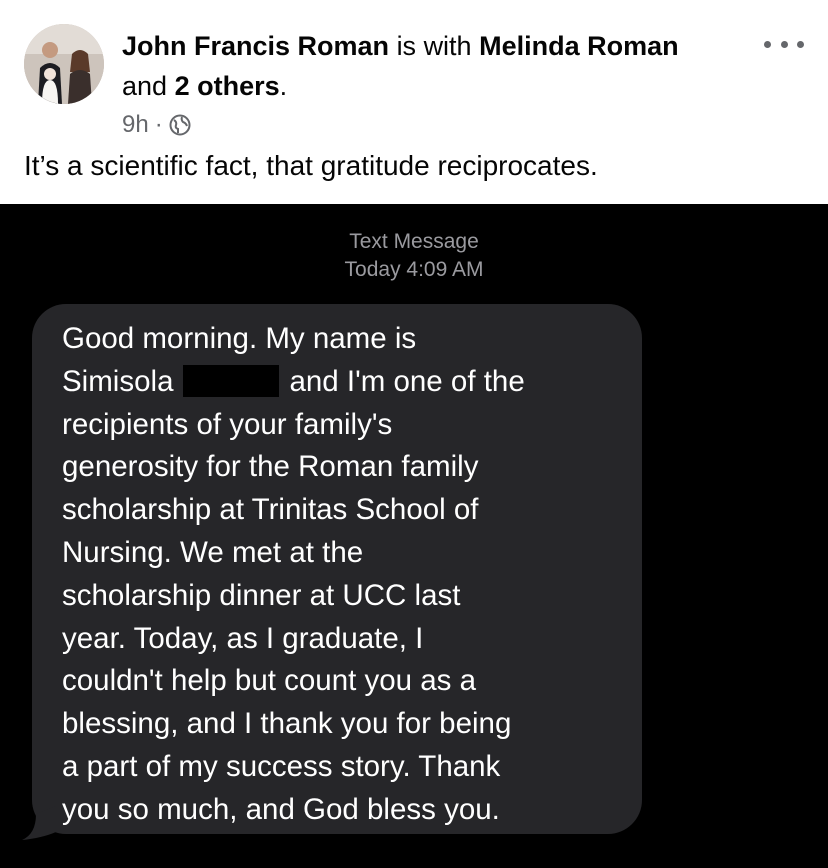 The image size is (828, 868). What do you see at coordinates (283, 86) in the screenshot?
I see `period-text: .` at bounding box center [283, 86].